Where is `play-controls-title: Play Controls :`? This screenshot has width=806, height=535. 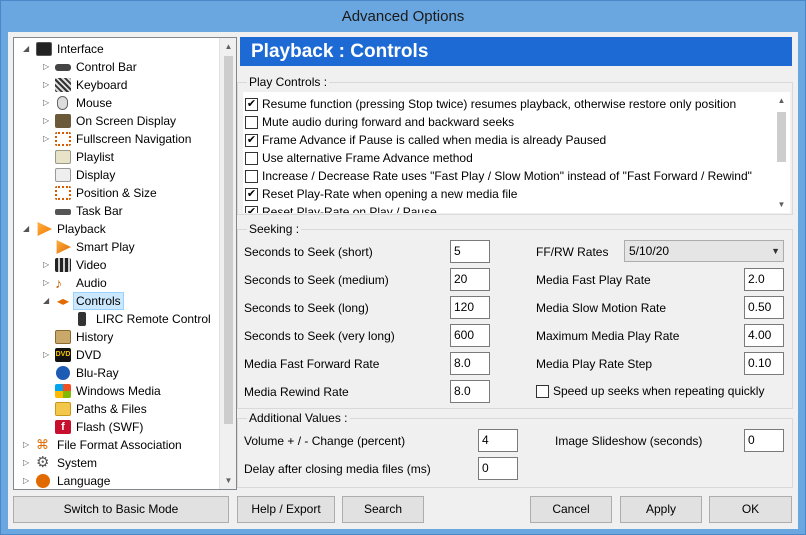
play-controls-title: Play Controls : is located at coordinates (288, 82).